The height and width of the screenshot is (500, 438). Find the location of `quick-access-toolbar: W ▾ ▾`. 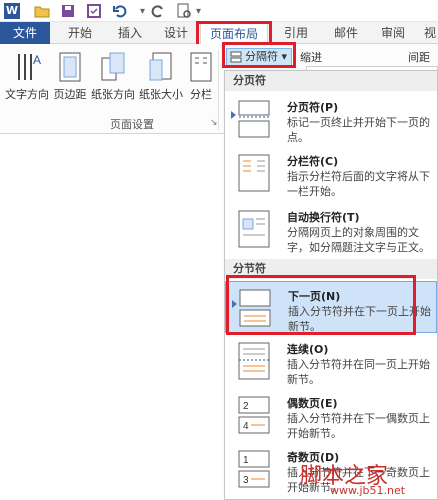

quick-access-toolbar: W ▾ ▾ is located at coordinates (219, 11).